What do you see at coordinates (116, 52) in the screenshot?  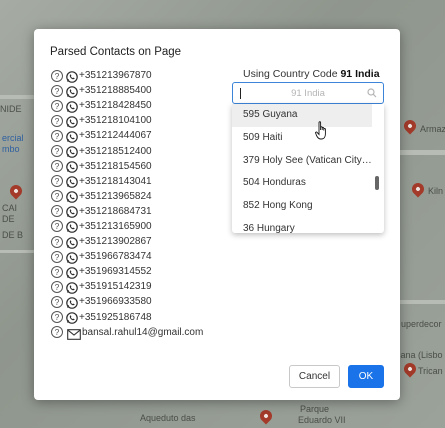 I see `dialog-title: Parsed Contacts on Page` at bounding box center [116, 52].